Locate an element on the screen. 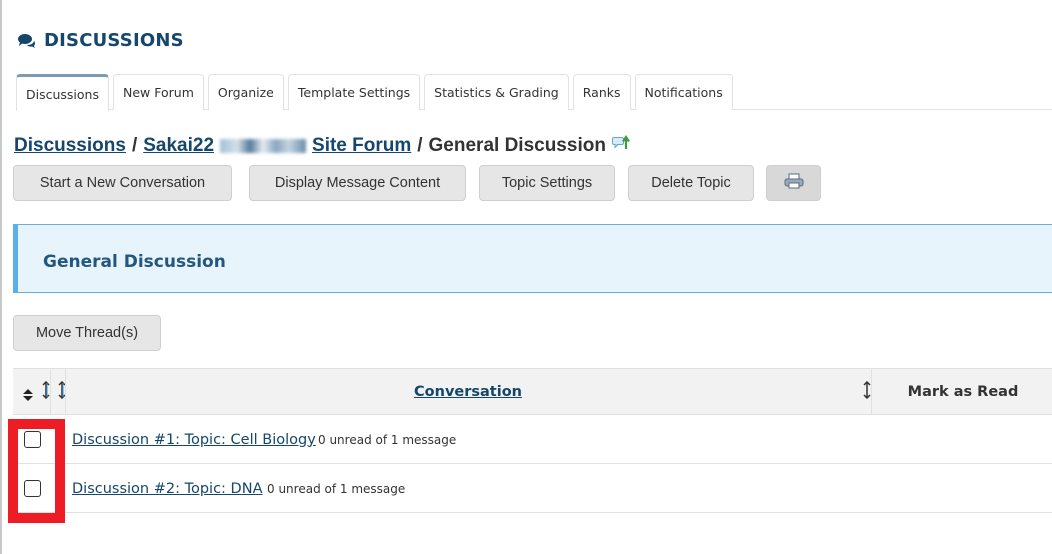 This screenshot has height=554, width=1052. conversation-column-header: Conversation is located at coordinates (468, 392).